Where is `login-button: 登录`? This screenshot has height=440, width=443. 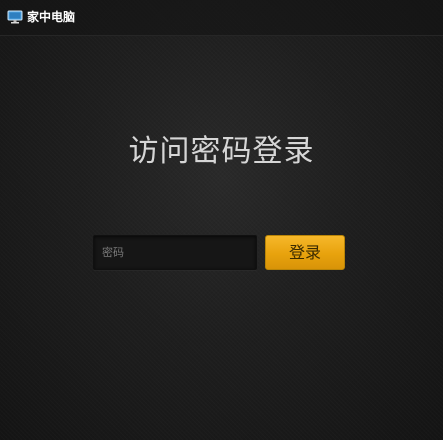 login-button: 登录 is located at coordinates (305, 252).